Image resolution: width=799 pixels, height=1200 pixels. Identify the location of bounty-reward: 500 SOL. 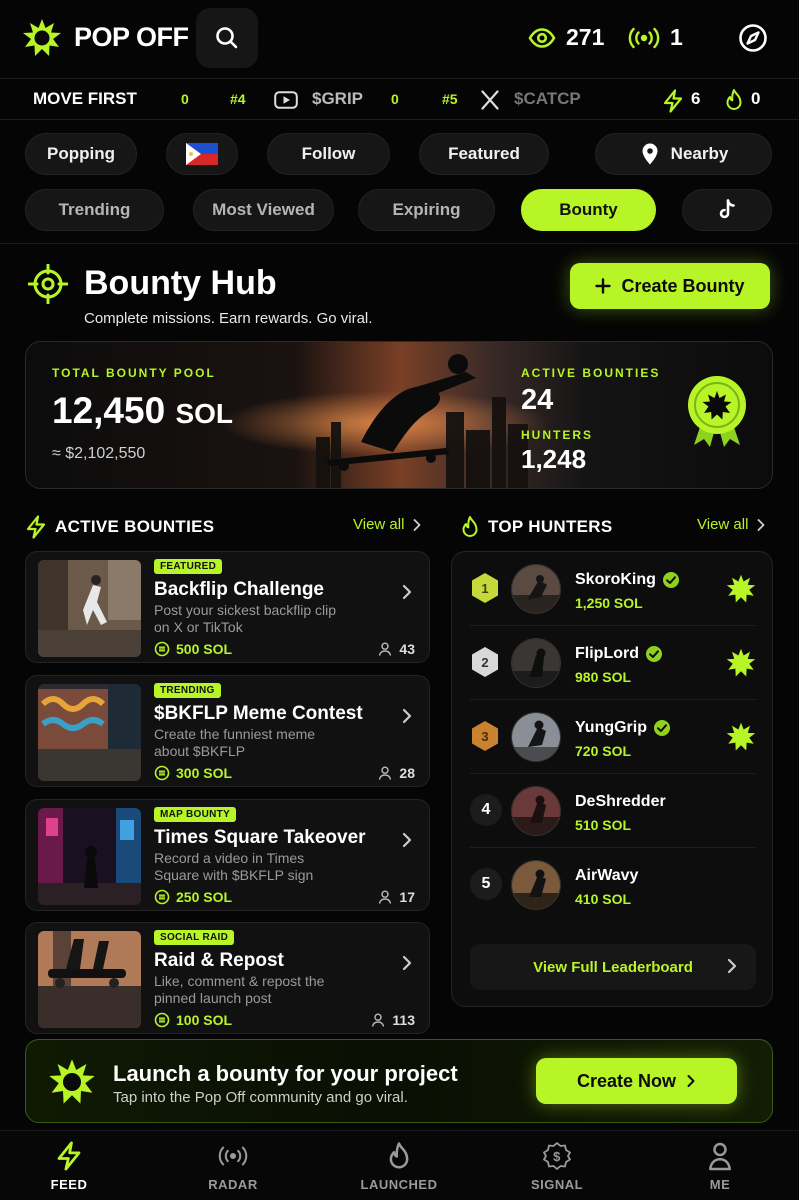
(193, 649).